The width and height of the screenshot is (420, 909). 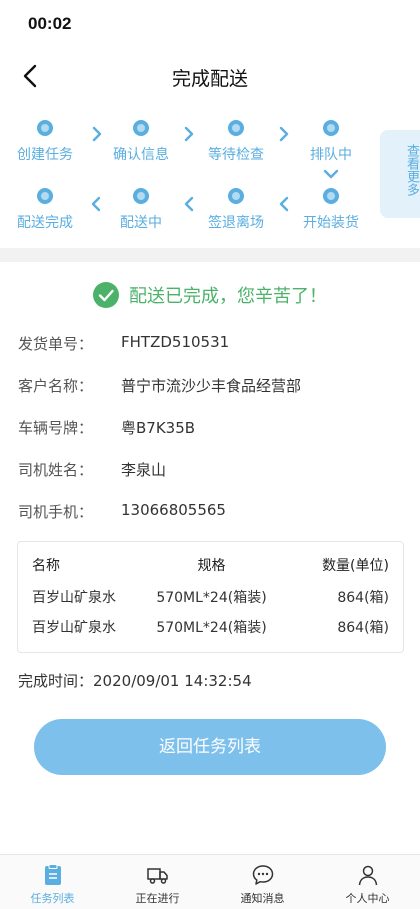 I want to click on step-label: 确认信息, so click(x=141, y=155).